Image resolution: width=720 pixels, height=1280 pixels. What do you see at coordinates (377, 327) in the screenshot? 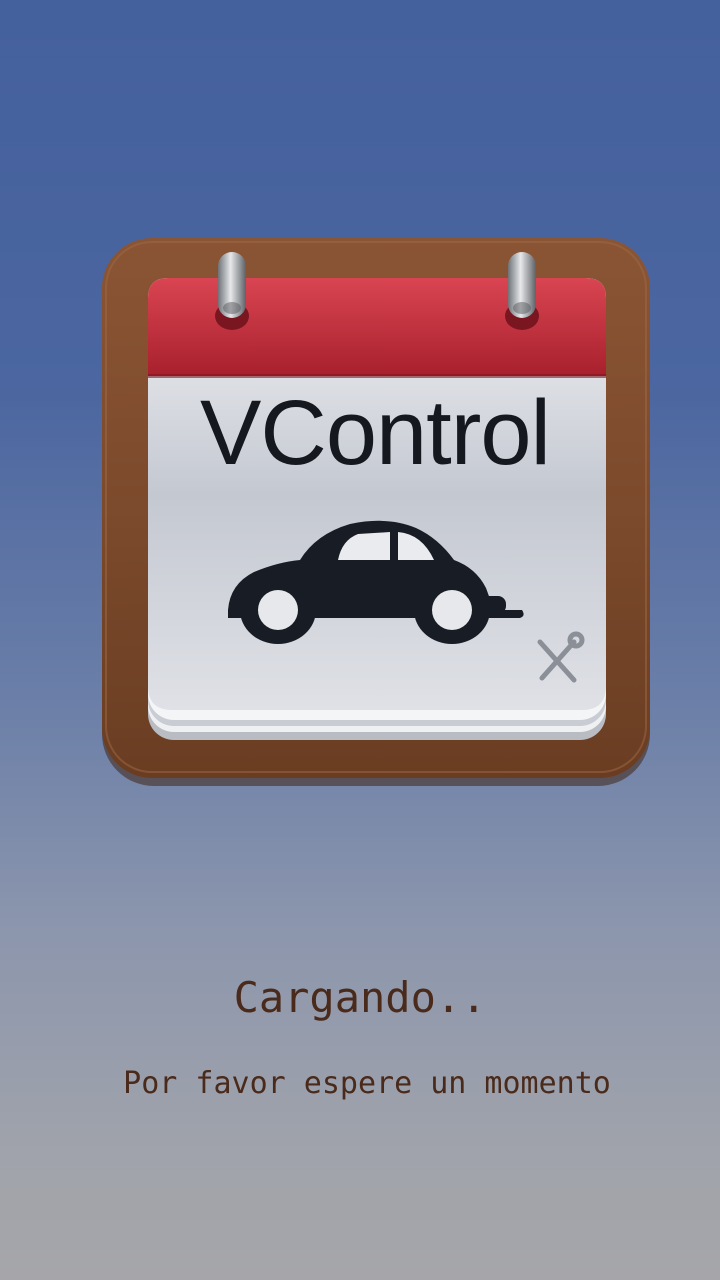
I see `calendar-header` at bounding box center [377, 327].